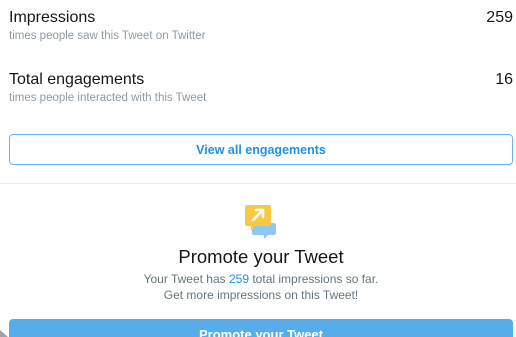 Image resolution: width=516 pixels, height=337 pixels. Describe the element at coordinates (314, 279) in the screenshot. I see `promote-text-suffix: total impressions so far.` at that location.